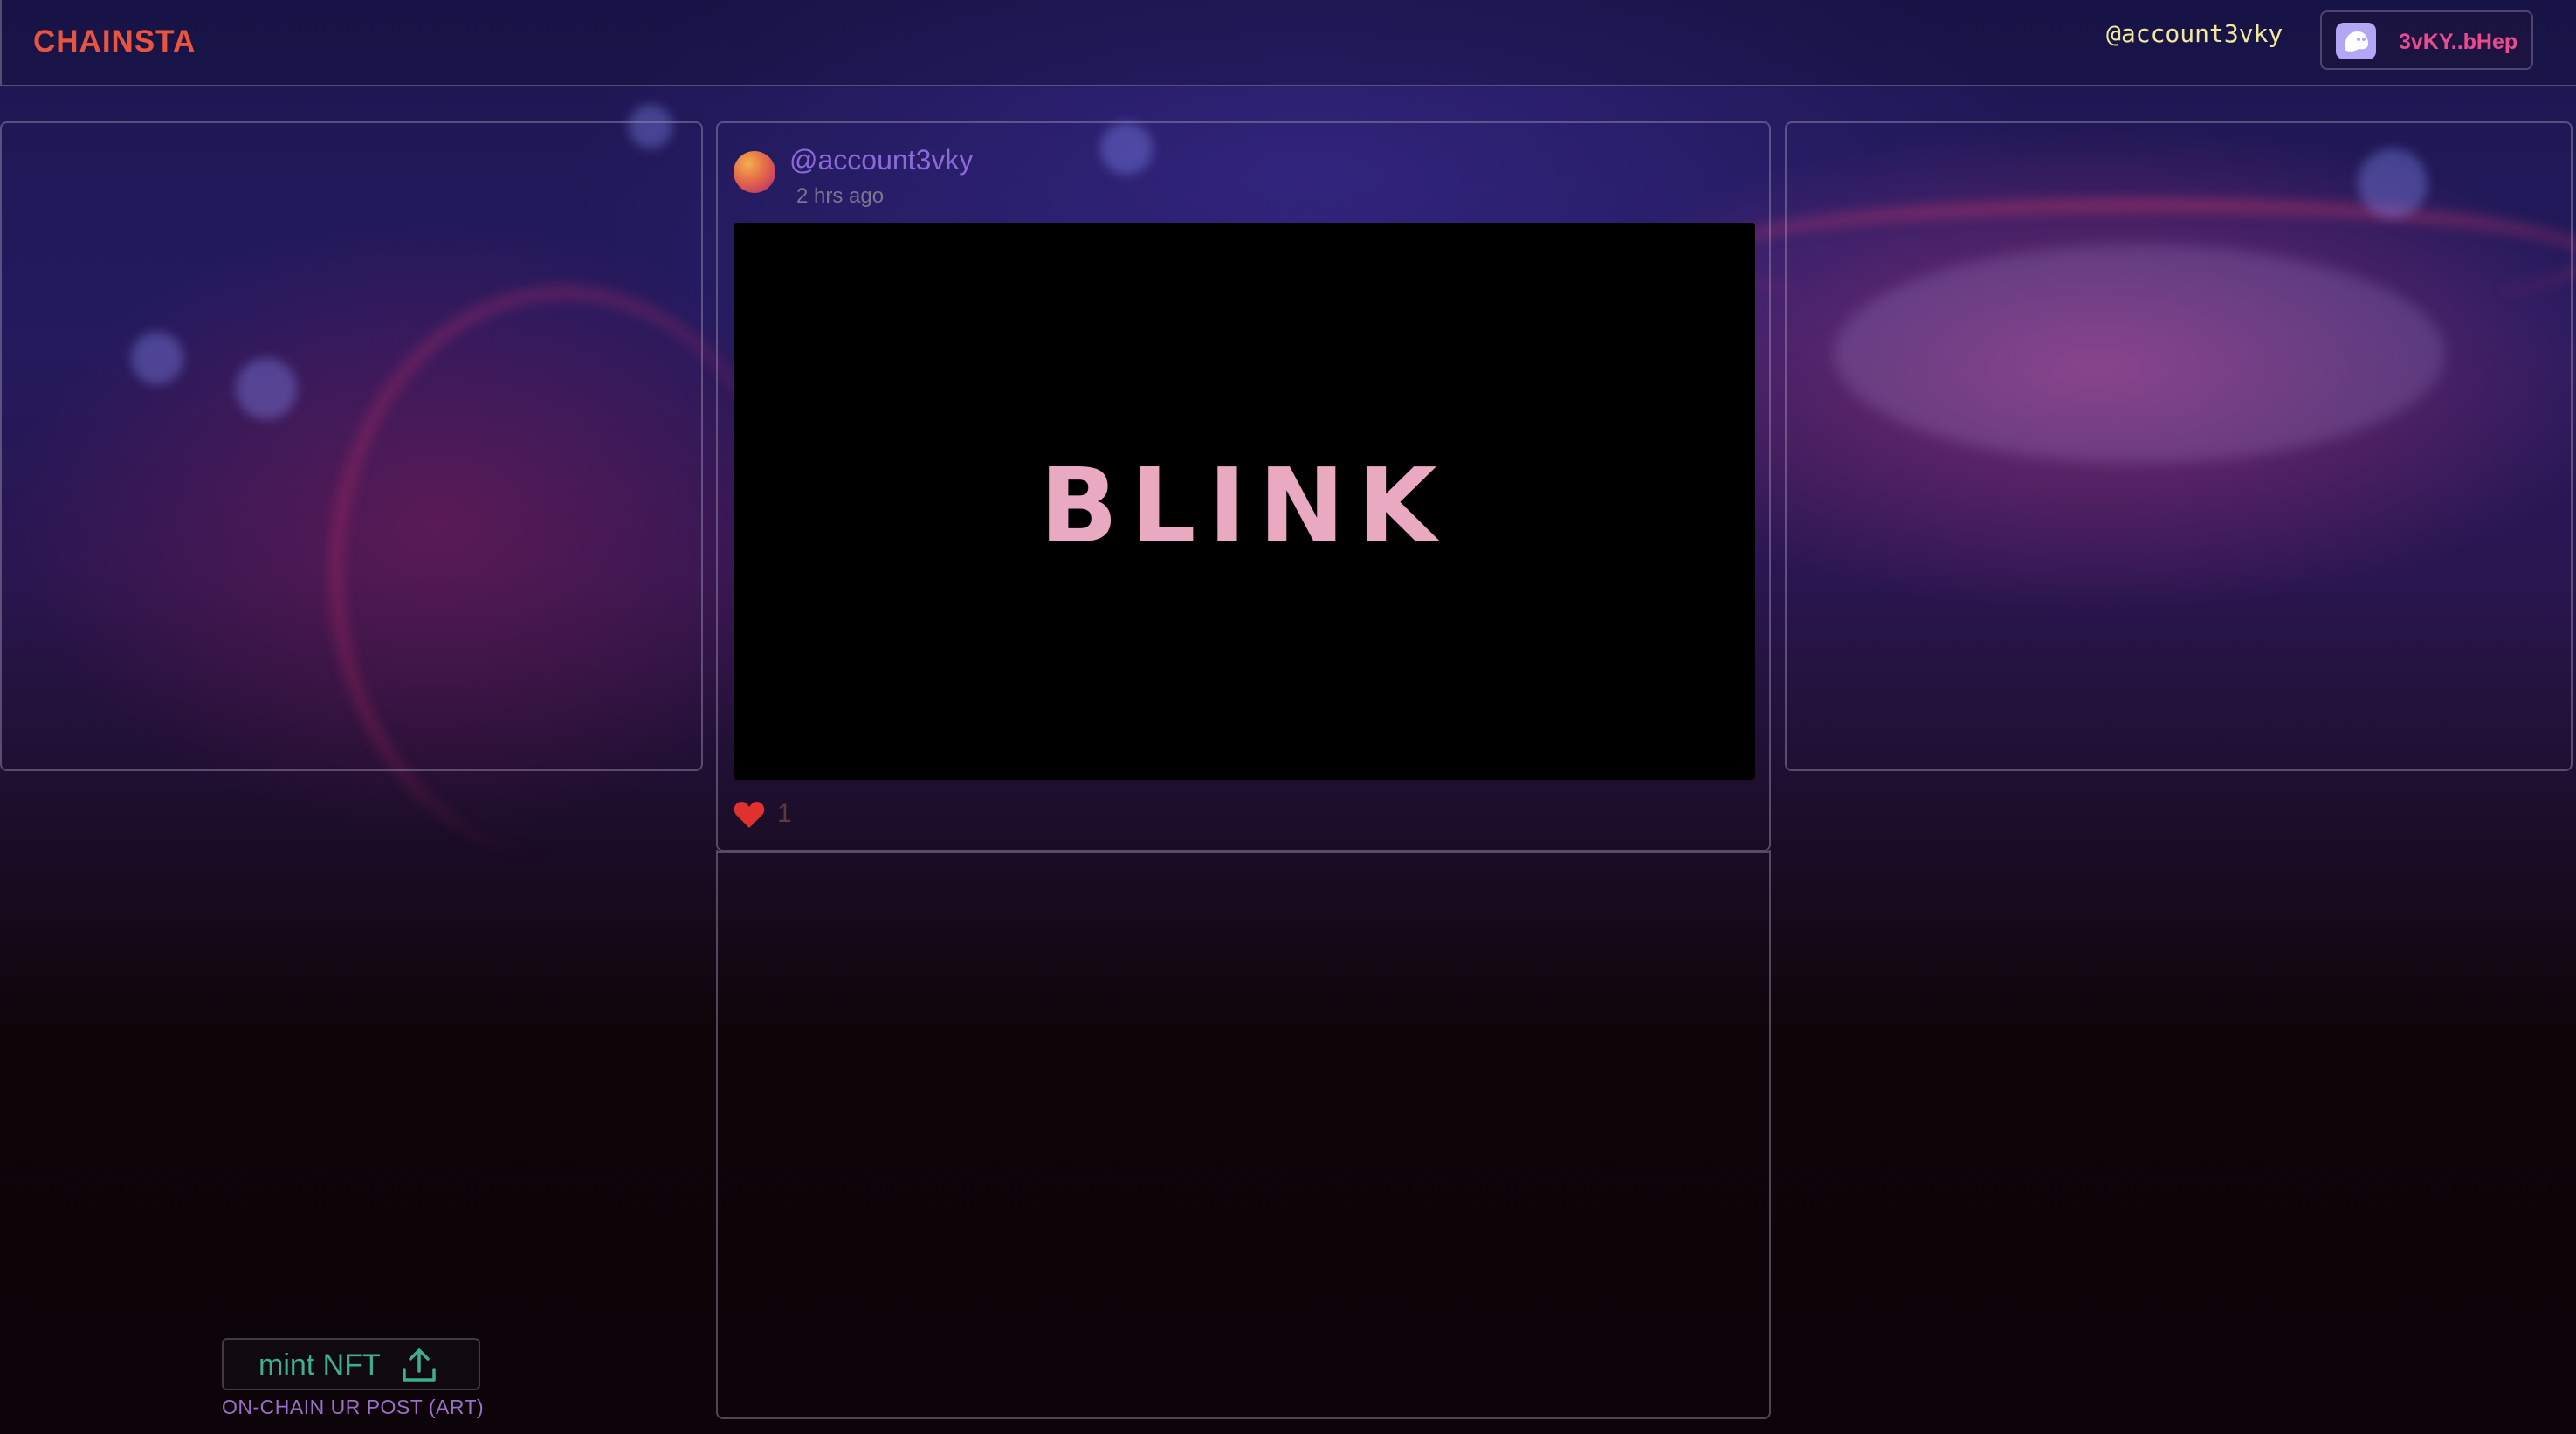 The height and width of the screenshot is (1434, 2576). What do you see at coordinates (2356, 41) in the screenshot?
I see `ghost-icon` at bounding box center [2356, 41].